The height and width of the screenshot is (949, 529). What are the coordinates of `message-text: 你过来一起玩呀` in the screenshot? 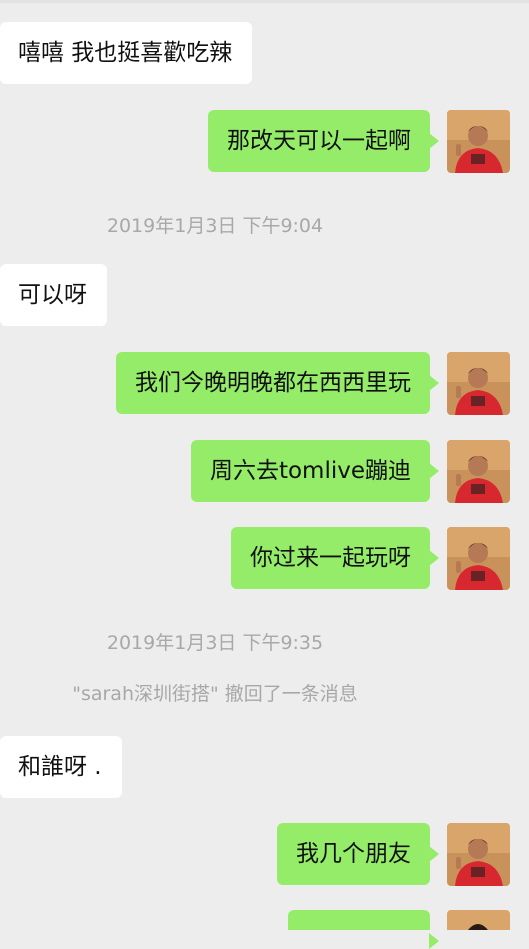 It's located at (330, 558).